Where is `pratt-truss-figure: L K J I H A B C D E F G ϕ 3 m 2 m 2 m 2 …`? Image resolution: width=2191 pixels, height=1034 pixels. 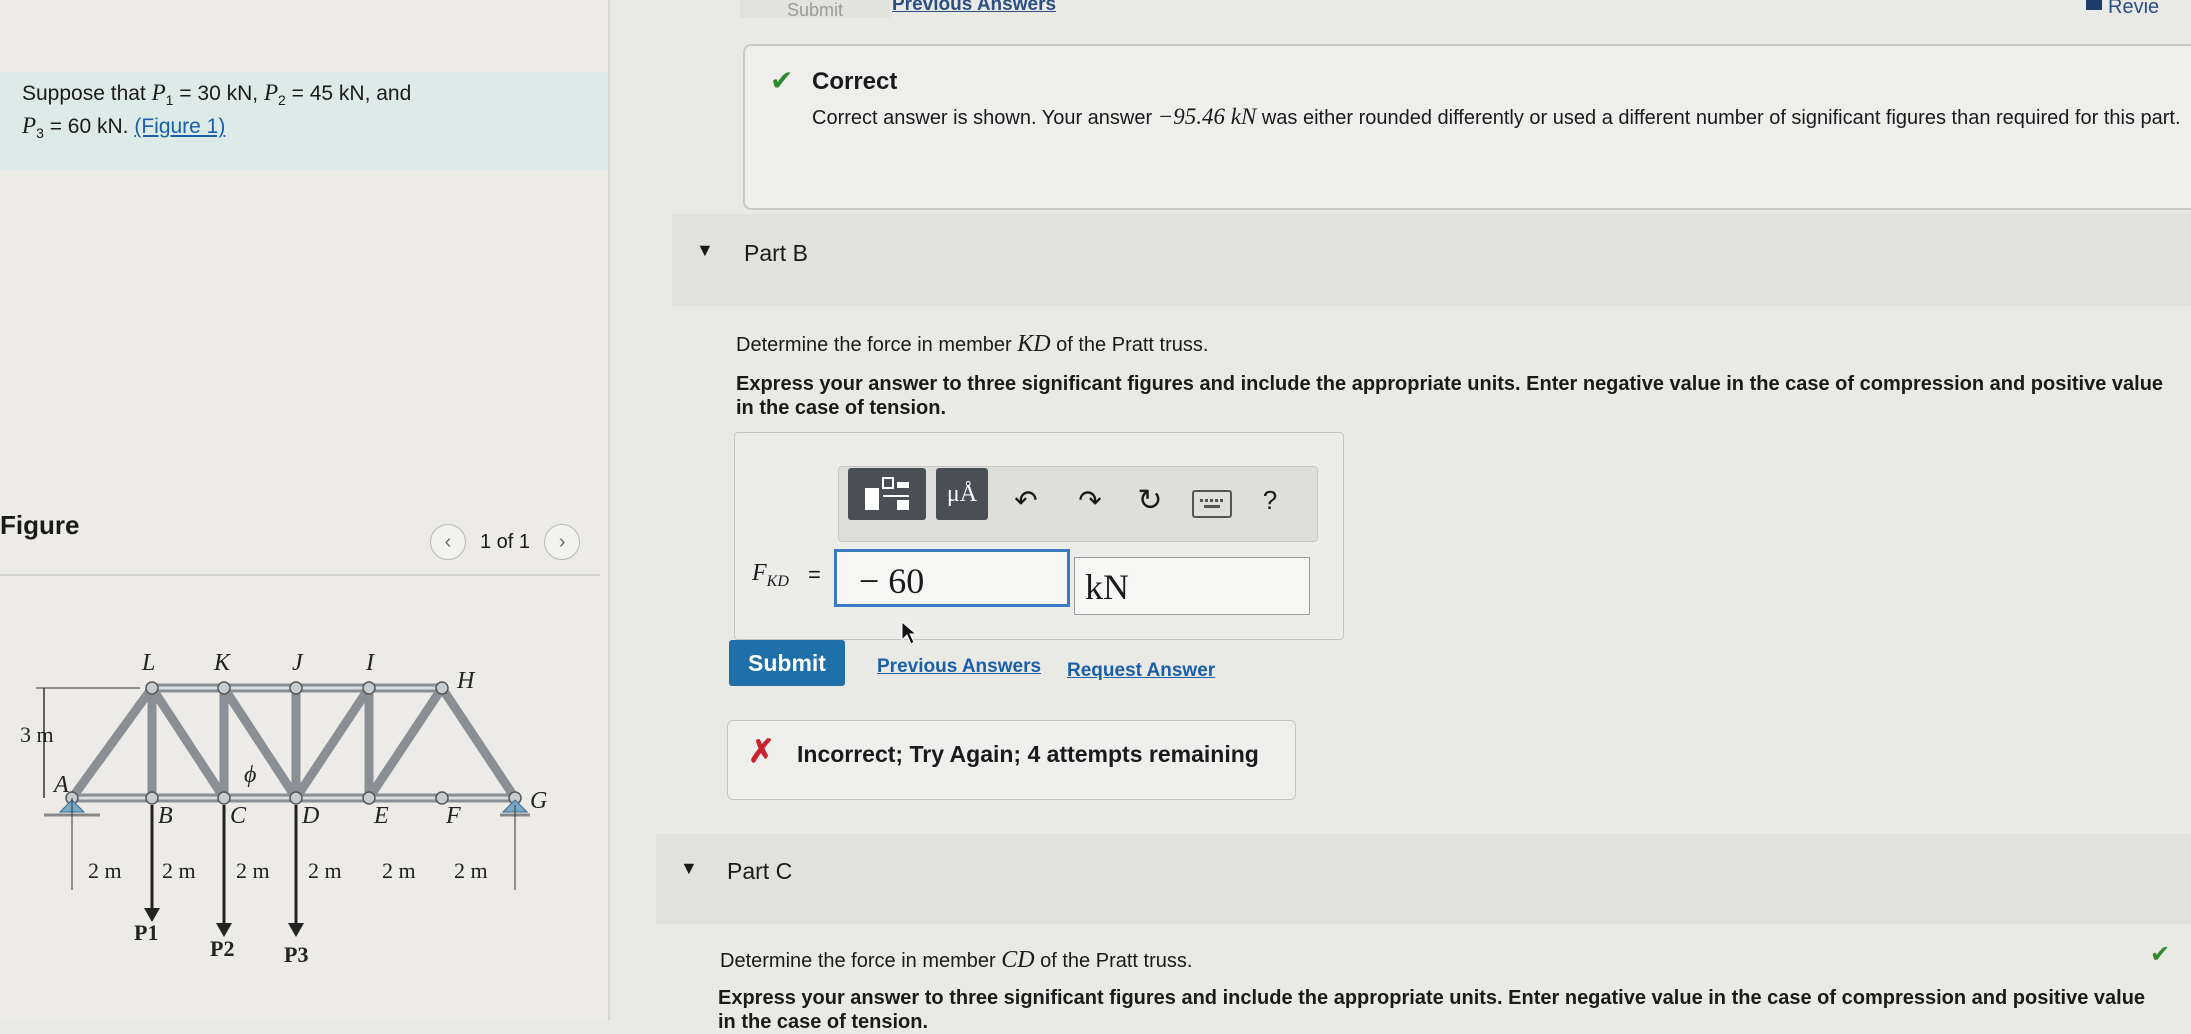 pratt-truss-figure: L K J I H A B C D E F G ϕ 3 m 2 m 2 m 2 … is located at coordinates (283, 808).